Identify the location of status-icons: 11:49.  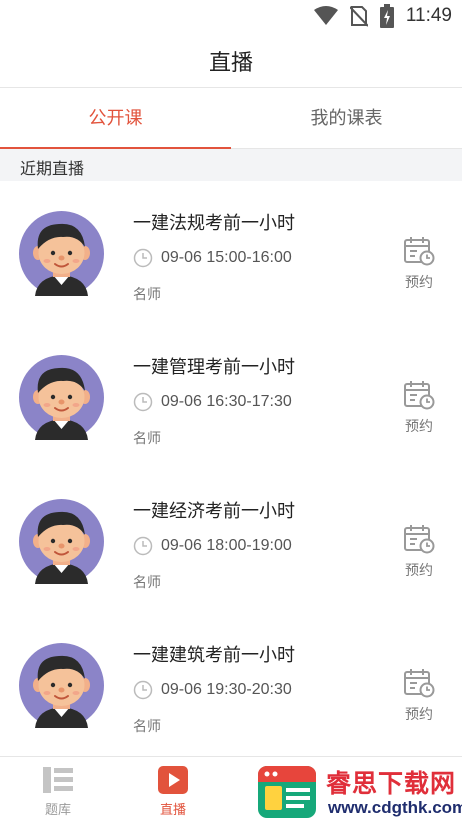
(382, 16).